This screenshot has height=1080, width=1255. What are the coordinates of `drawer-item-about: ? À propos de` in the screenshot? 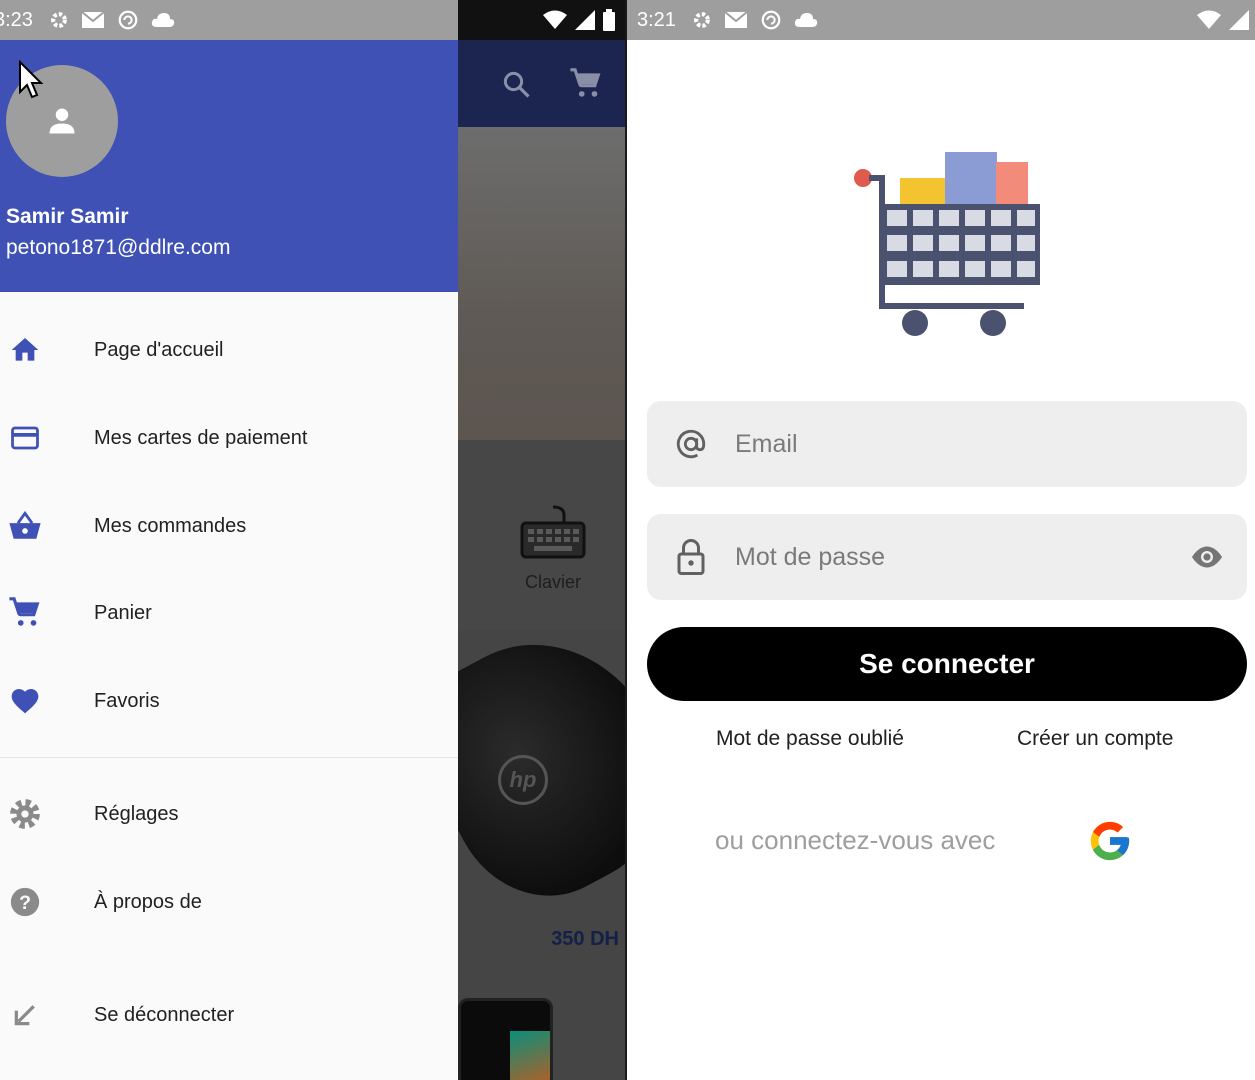 It's located at (229, 902).